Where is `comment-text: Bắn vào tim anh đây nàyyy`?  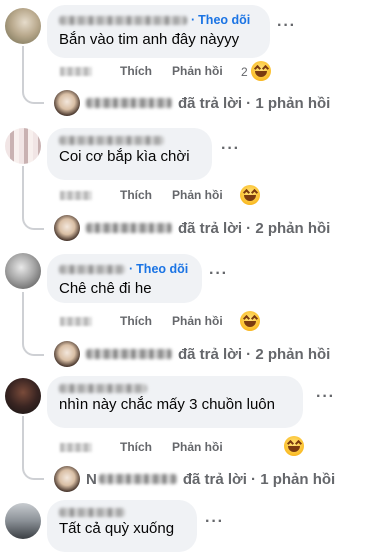
comment-text: Bắn vào tim anh đây nàyyy is located at coordinates (149, 39).